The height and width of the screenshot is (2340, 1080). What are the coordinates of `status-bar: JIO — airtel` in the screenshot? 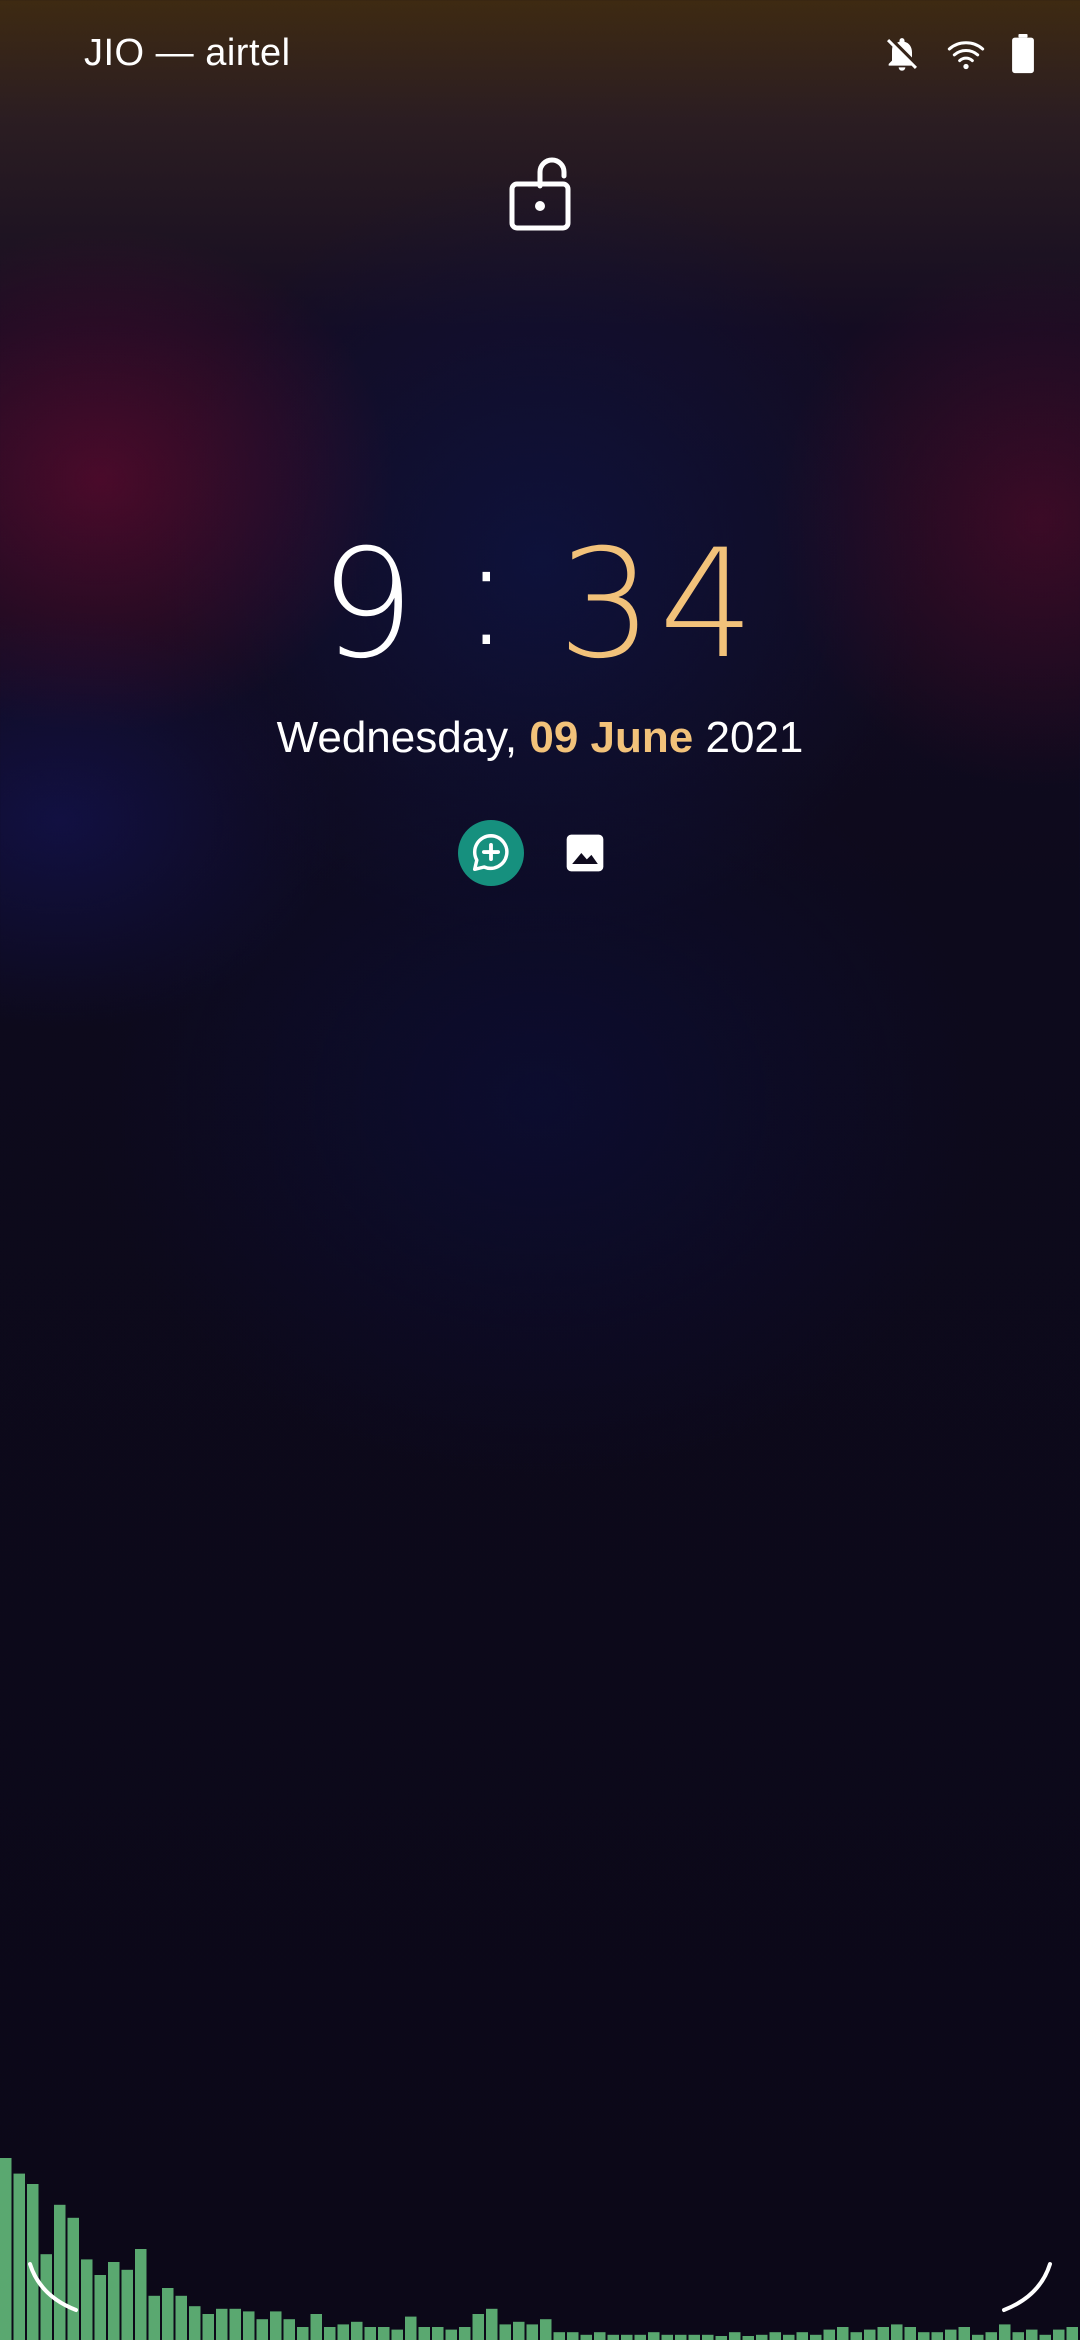 It's located at (540, 56).